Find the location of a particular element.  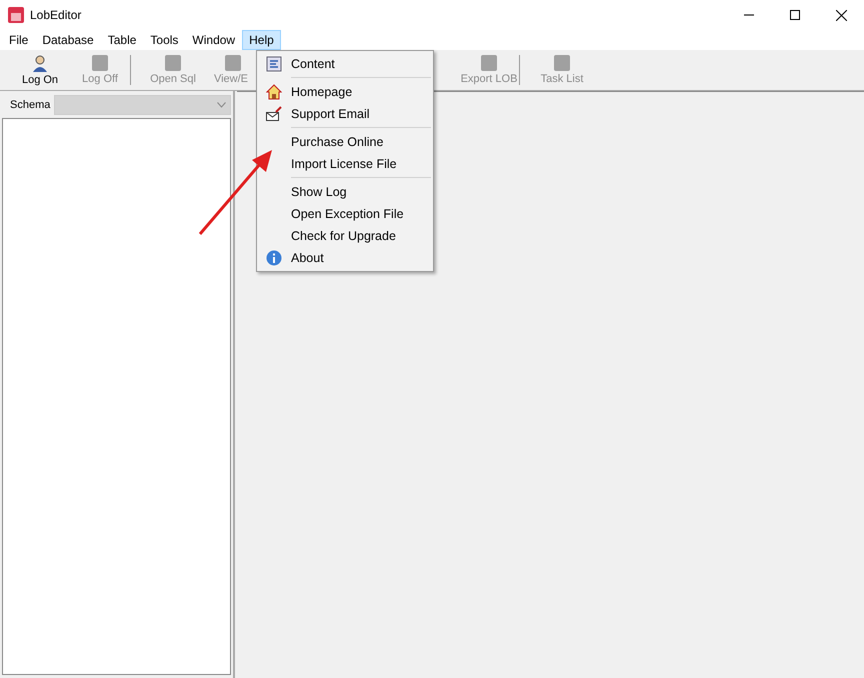

menu-entry: Content is located at coordinates (345, 64).